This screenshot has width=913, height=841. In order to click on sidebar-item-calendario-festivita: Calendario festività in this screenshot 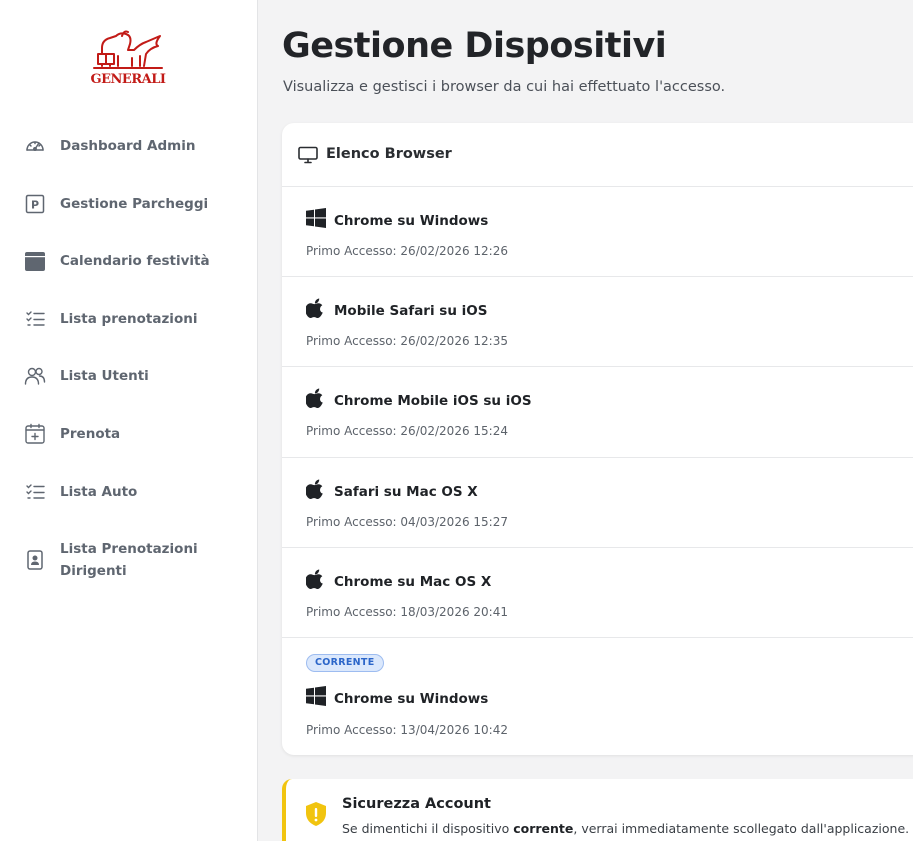, I will do `click(128, 261)`.